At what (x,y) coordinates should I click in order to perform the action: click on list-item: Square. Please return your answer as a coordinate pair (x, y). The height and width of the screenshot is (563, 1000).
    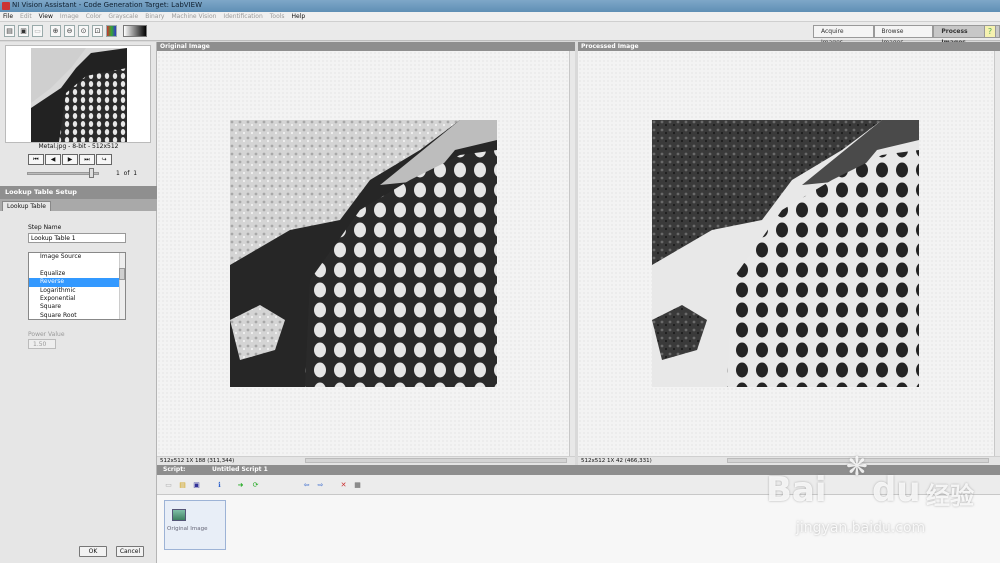
    Looking at the image, I should click on (77, 307).